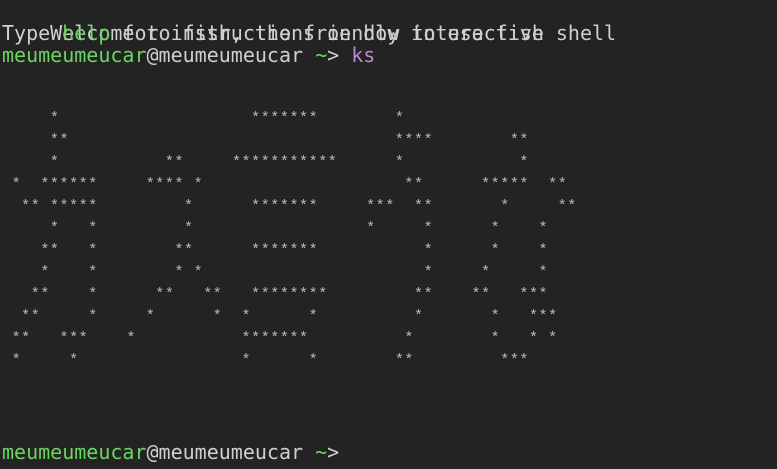  Describe the element at coordinates (265, 162) in the screenshot. I see `ascii-art-line: * ** *********** * *` at that location.